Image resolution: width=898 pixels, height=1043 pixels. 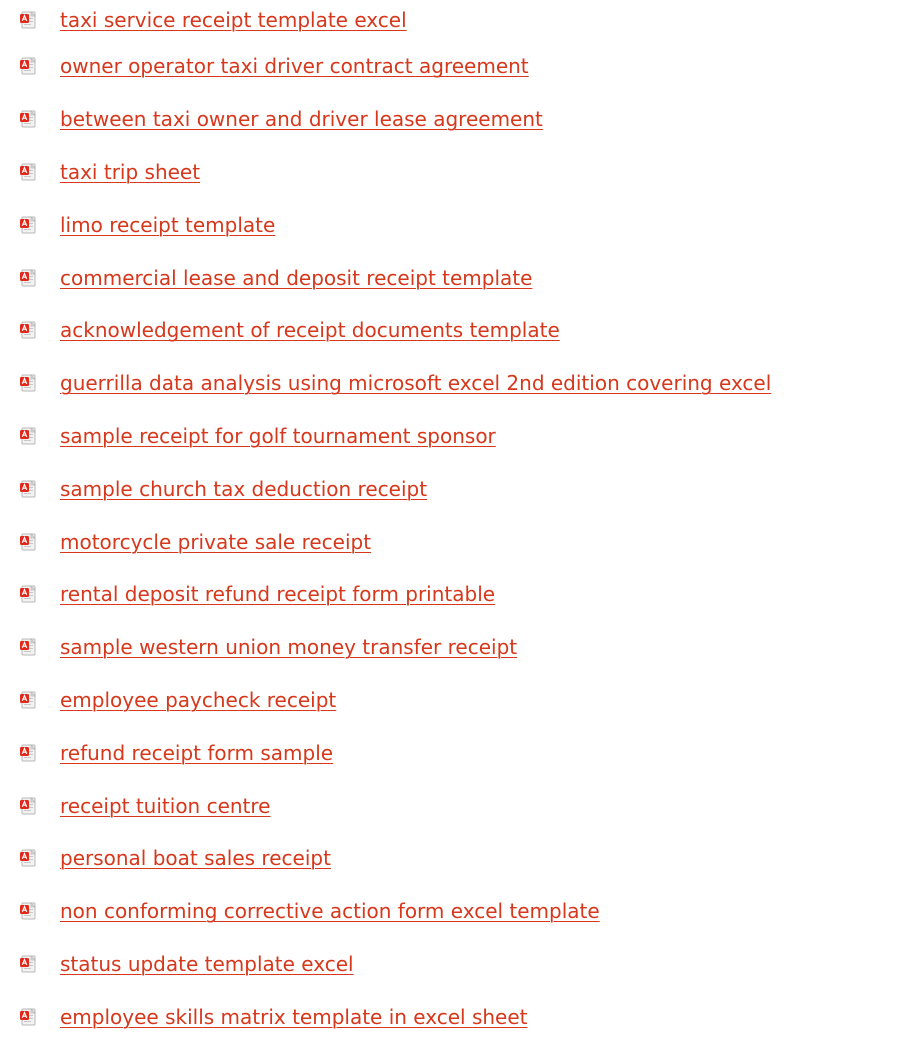 What do you see at coordinates (449, 858) in the screenshot?
I see `list-item: personal boat sales receipt` at bounding box center [449, 858].